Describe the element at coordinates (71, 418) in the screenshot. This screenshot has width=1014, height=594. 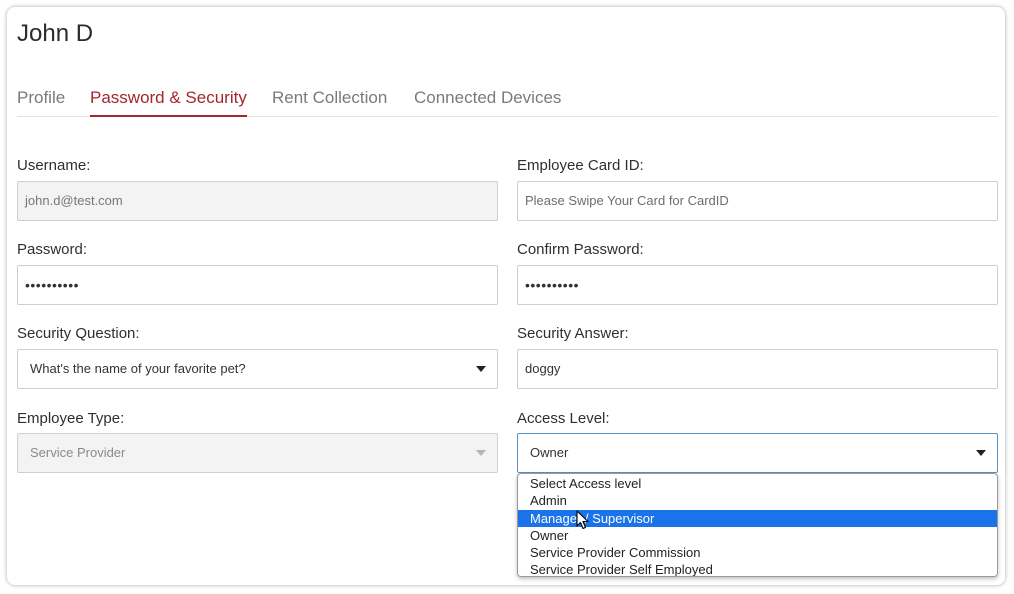
I see `employee-type-label: Employee Type:` at that location.